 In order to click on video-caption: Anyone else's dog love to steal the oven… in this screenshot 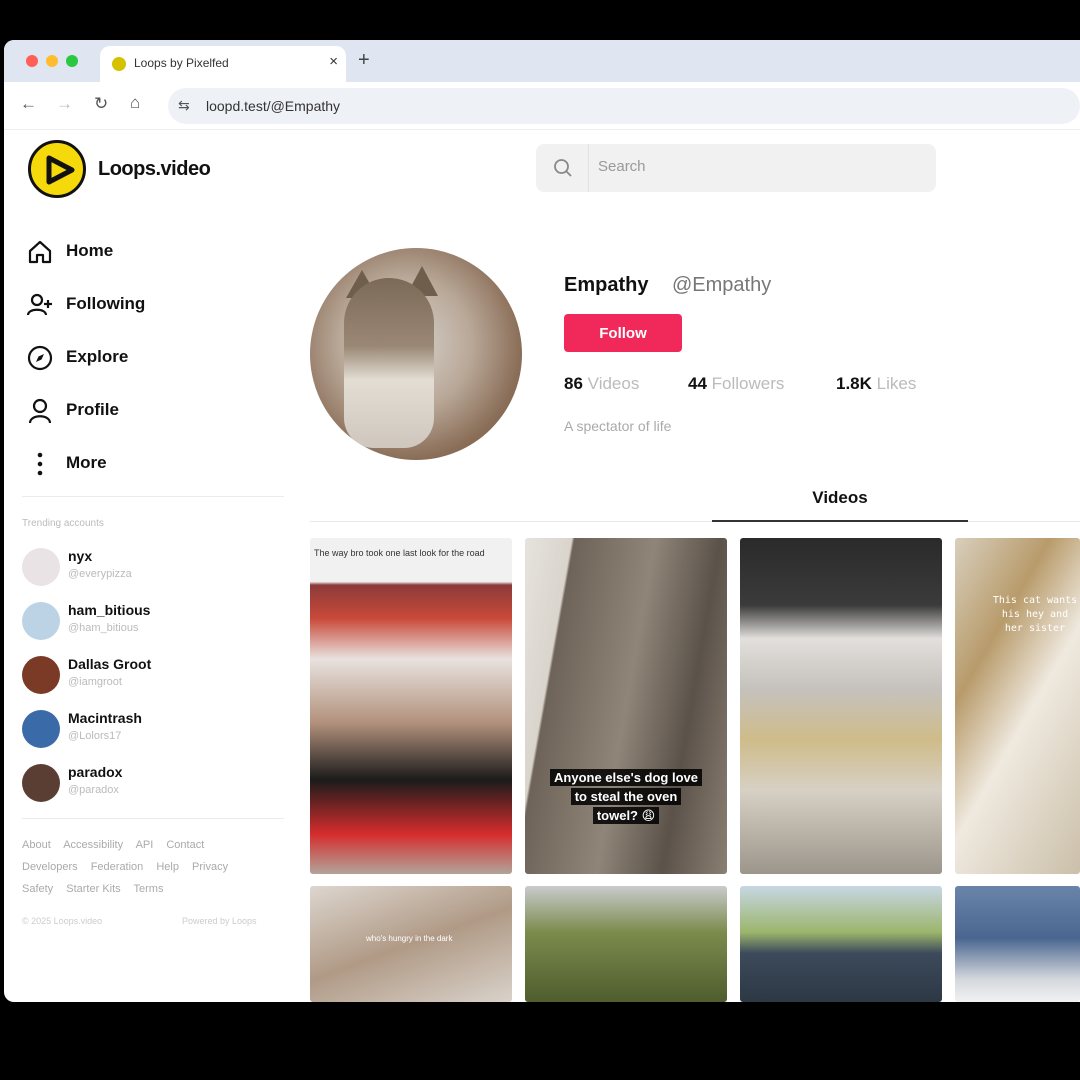, I will do `click(626, 796)`.